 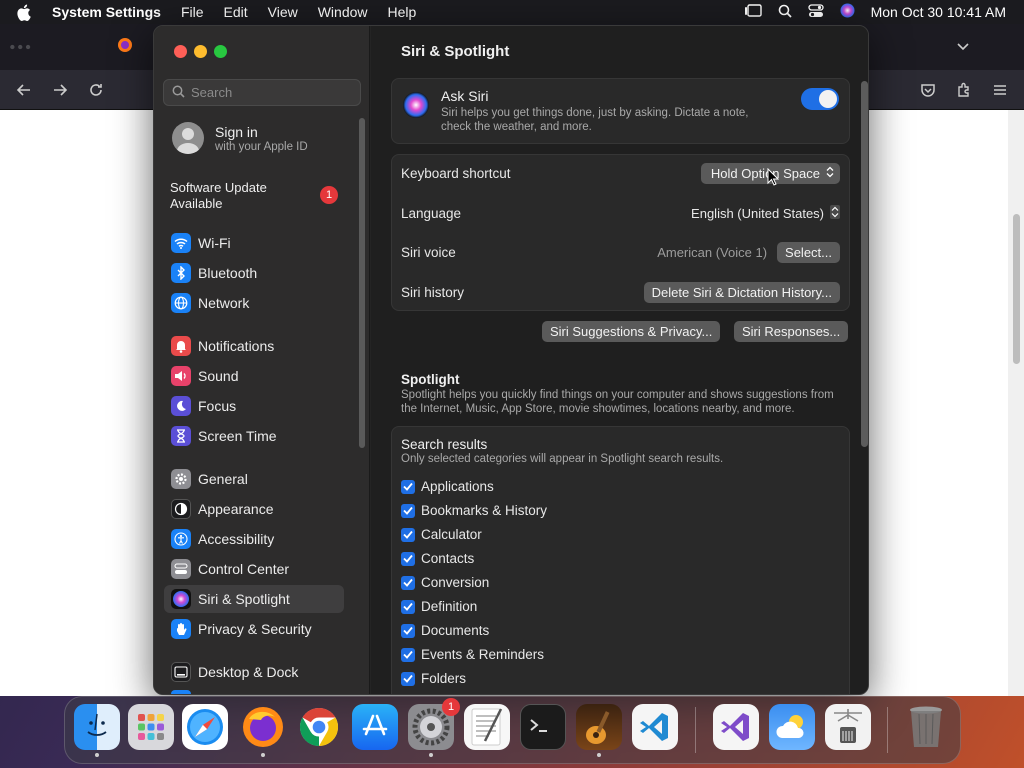 What do you see at coordinates (792, 727) in the screenshot?
I see `weather-dock-icon` at bounding box center [792, 727].